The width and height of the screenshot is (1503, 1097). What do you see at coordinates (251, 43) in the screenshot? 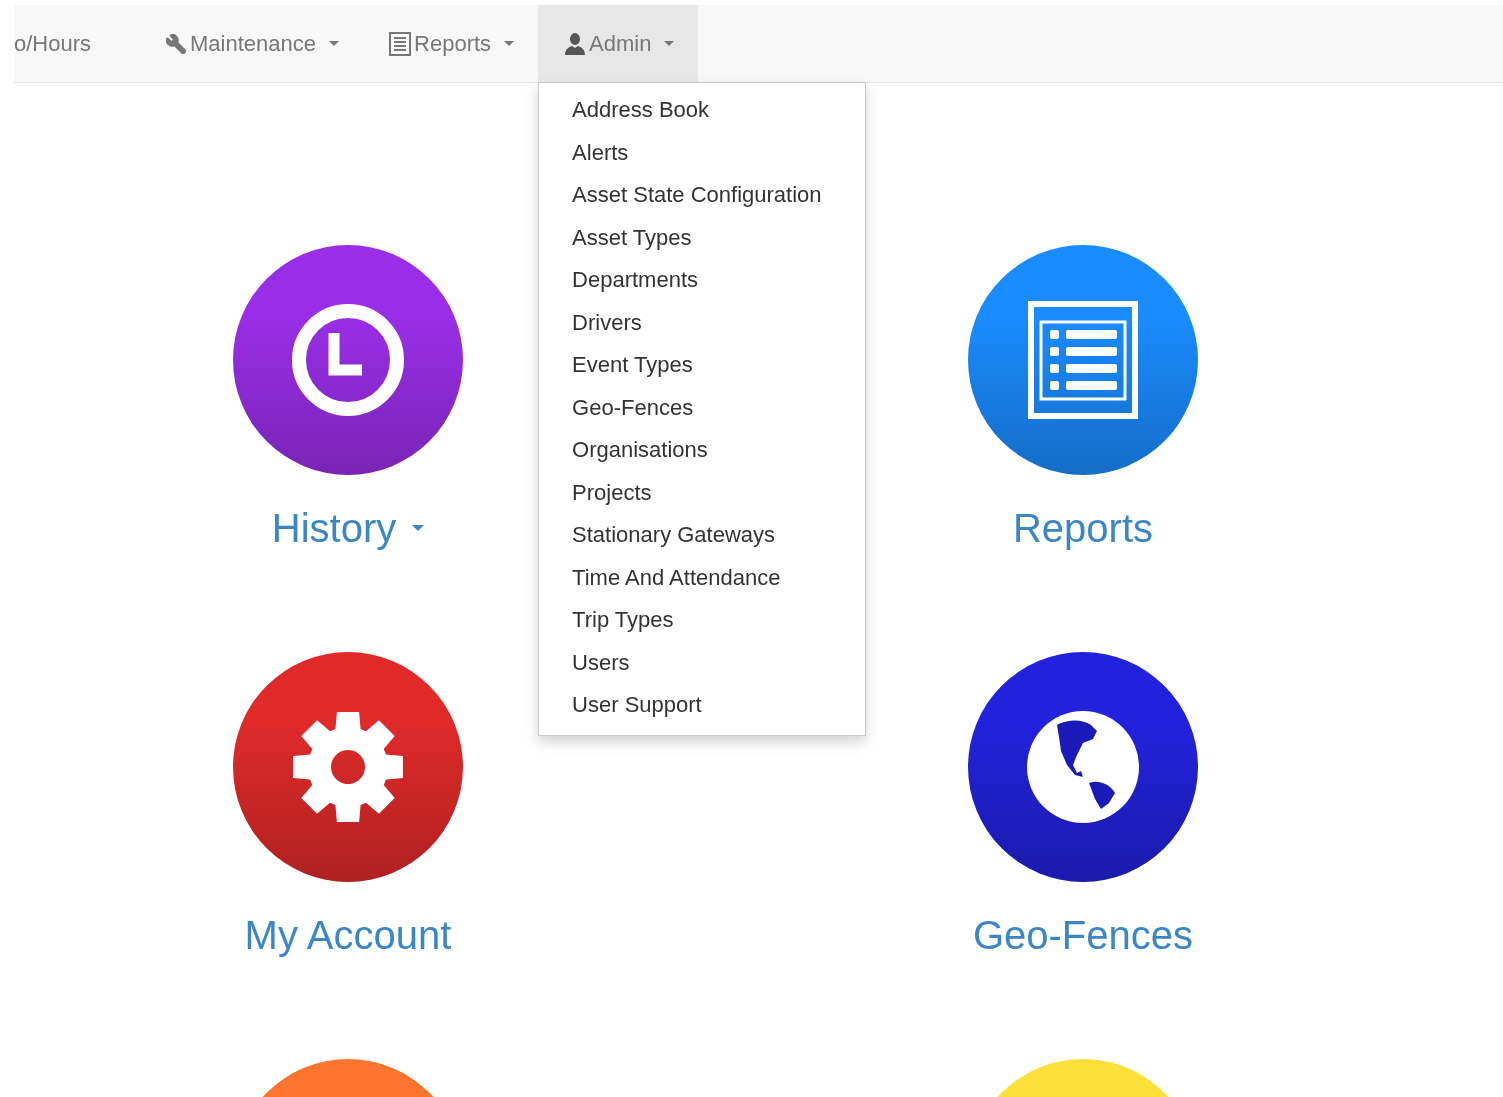
I see `nav-link: Maintenance` at bounding box center [251, 43].